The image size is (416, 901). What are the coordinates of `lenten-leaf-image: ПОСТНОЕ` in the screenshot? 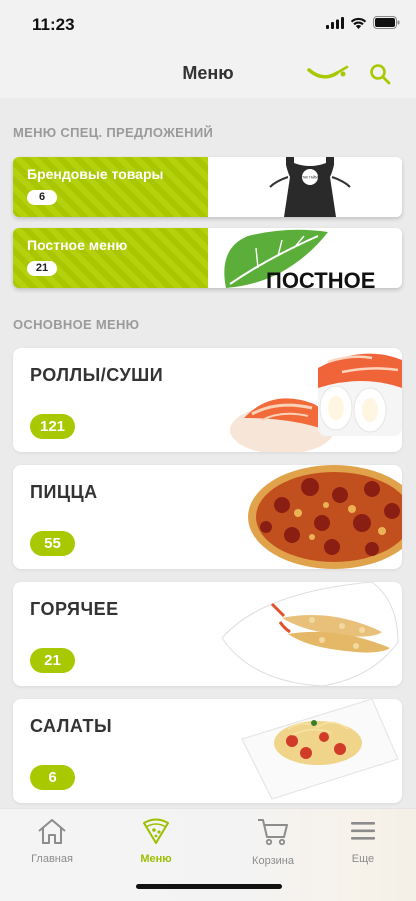 It's located at (305, 258).